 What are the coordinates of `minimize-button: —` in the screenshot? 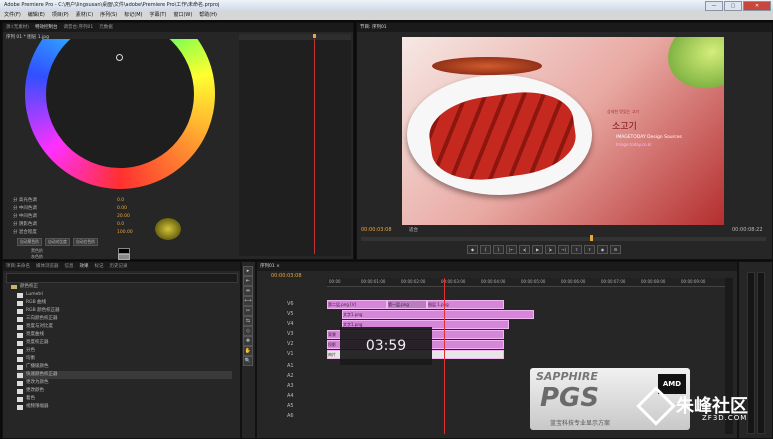 It's located at (714, 6).